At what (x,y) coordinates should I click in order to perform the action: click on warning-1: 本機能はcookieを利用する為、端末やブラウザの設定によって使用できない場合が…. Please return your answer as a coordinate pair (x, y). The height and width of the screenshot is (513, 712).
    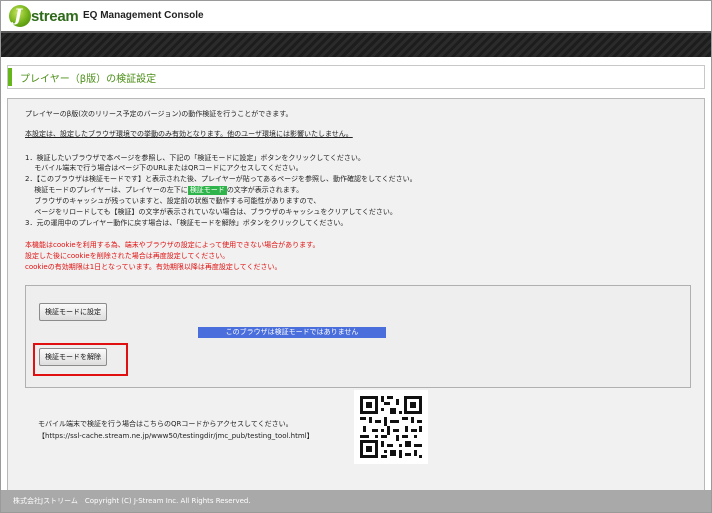
    Looking at the image, I should click on (172, 245).